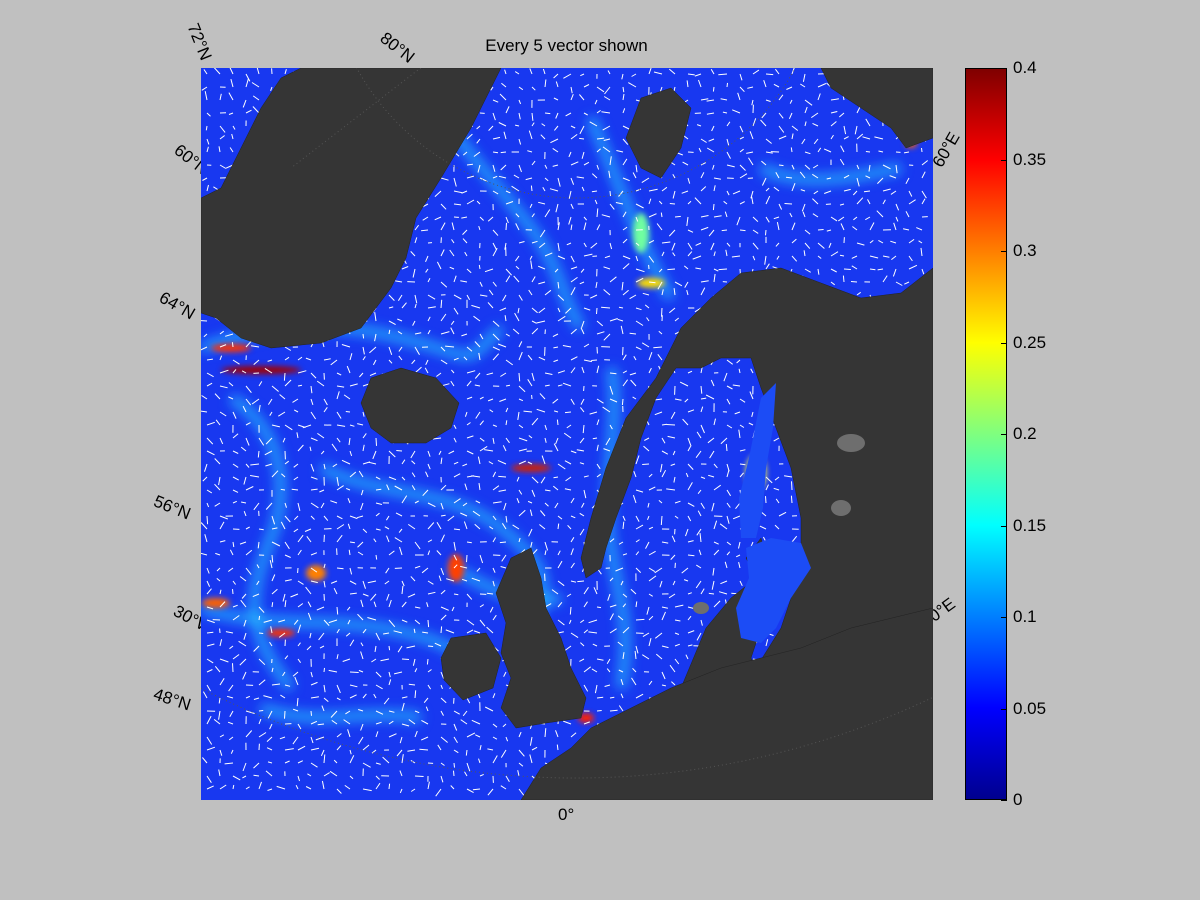  I want to click on lon-label-80N: 80°N, so click(397, 47).